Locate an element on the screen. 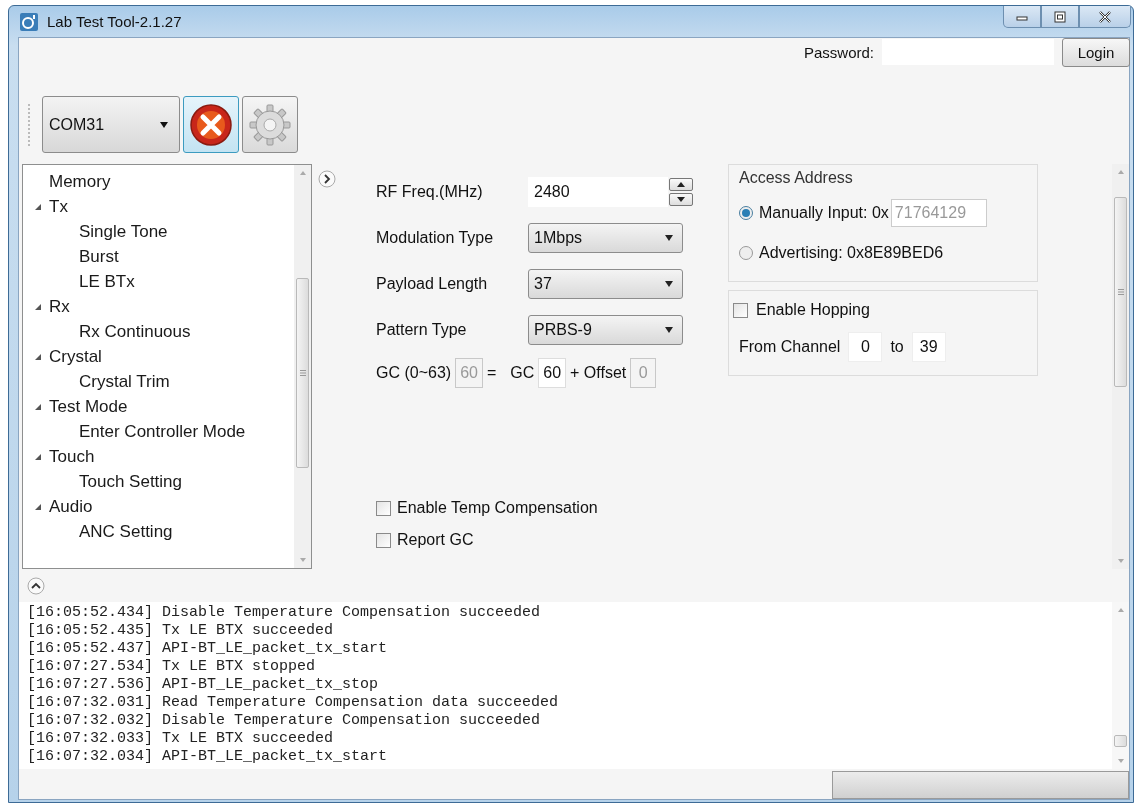  minimize-button is located at coordinates (1022, 17).